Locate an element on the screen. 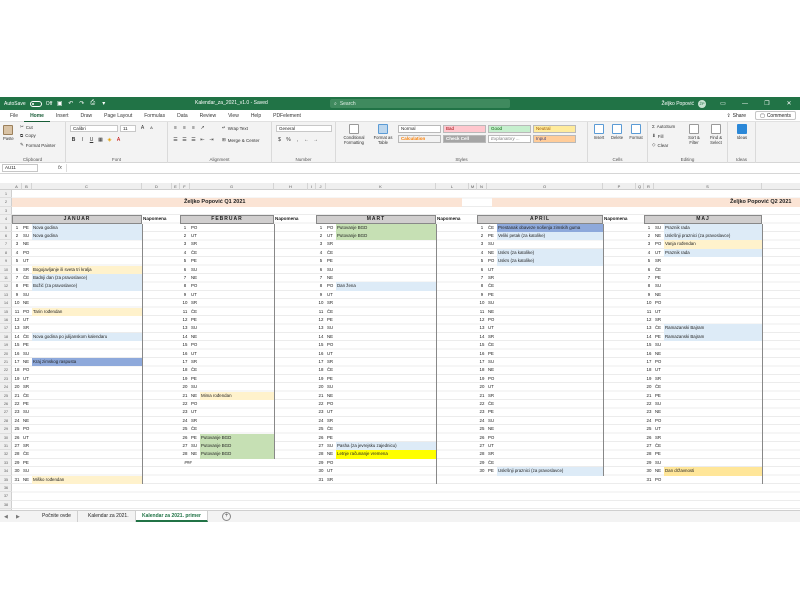  format-cells-button: Format is located at coordinates (636, 132).